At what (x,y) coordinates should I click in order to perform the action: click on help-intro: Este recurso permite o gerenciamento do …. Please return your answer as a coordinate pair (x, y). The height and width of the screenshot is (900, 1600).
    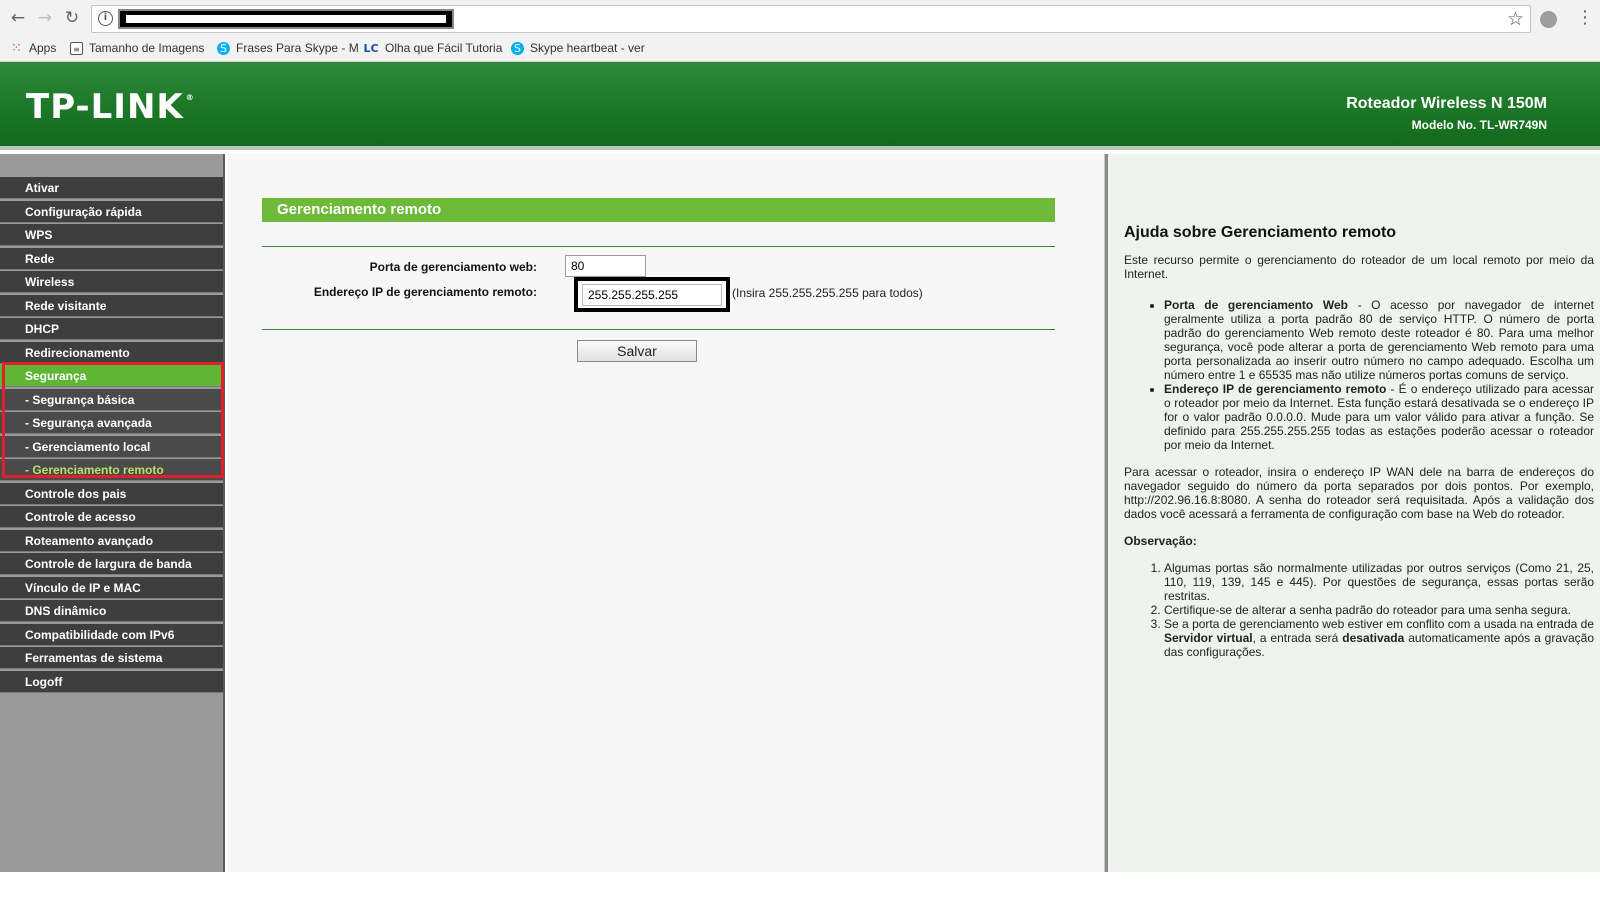
    Looking at the image, I should click on (1359, 267).